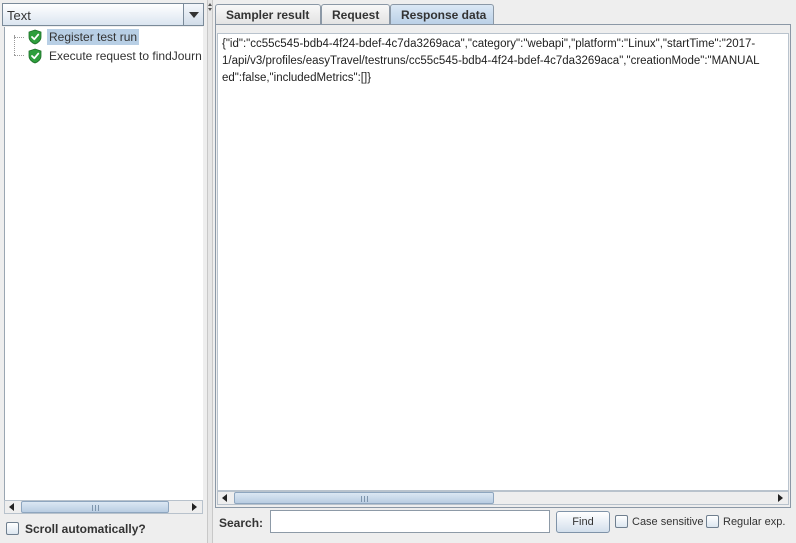 The width and height of the screenshot is (796, 543). What do you see at coordinates (103, 14) in the screenshot?
I see `renderer-select: Text` at bounding box center [103, 14].